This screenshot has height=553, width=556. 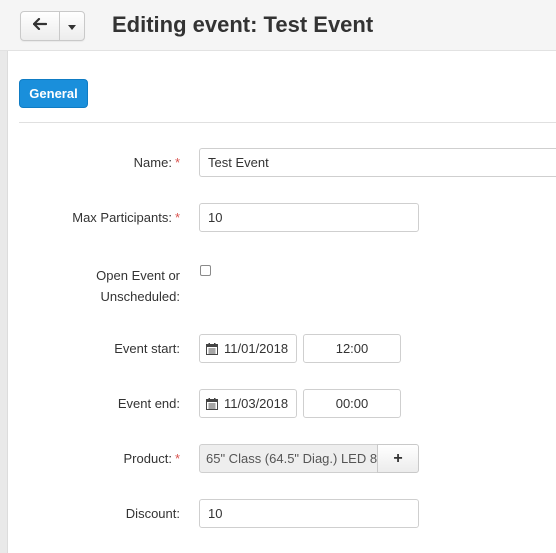 I want to click on event-end-date-input: 11/03/2018, so click(x=248, y=403).